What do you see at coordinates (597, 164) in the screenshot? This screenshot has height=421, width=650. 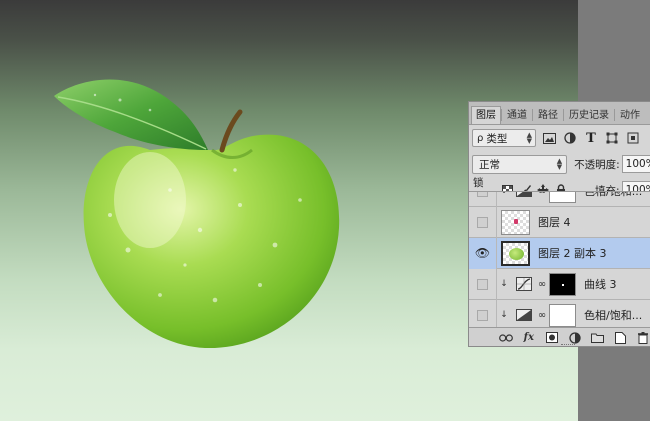 I see `opacity-label: 不透明度:` at bounding box center [597, 164].